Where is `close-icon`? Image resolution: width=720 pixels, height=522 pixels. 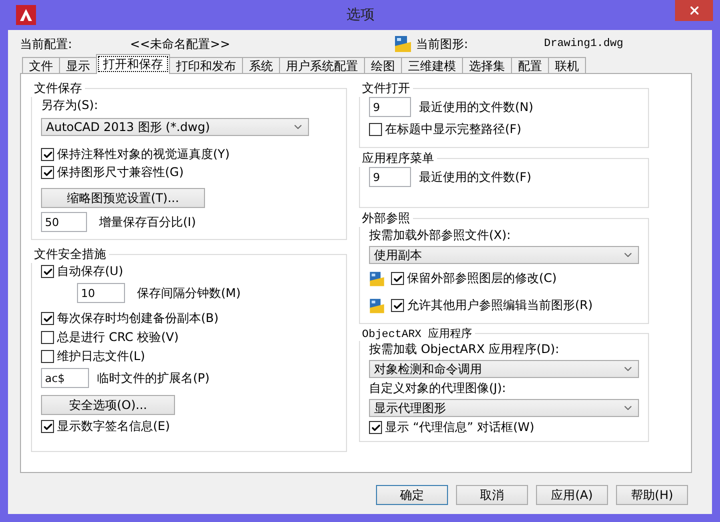
close-icon is located at coordinates (694, 10).